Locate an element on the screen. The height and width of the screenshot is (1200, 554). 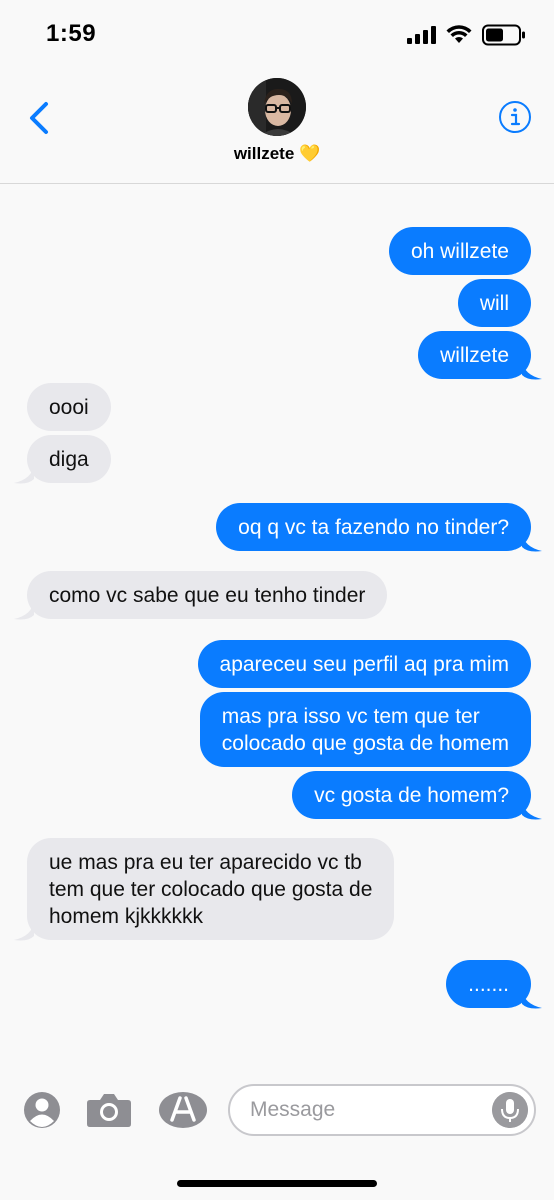
message-input-field is located at coordinates (382, 1110).